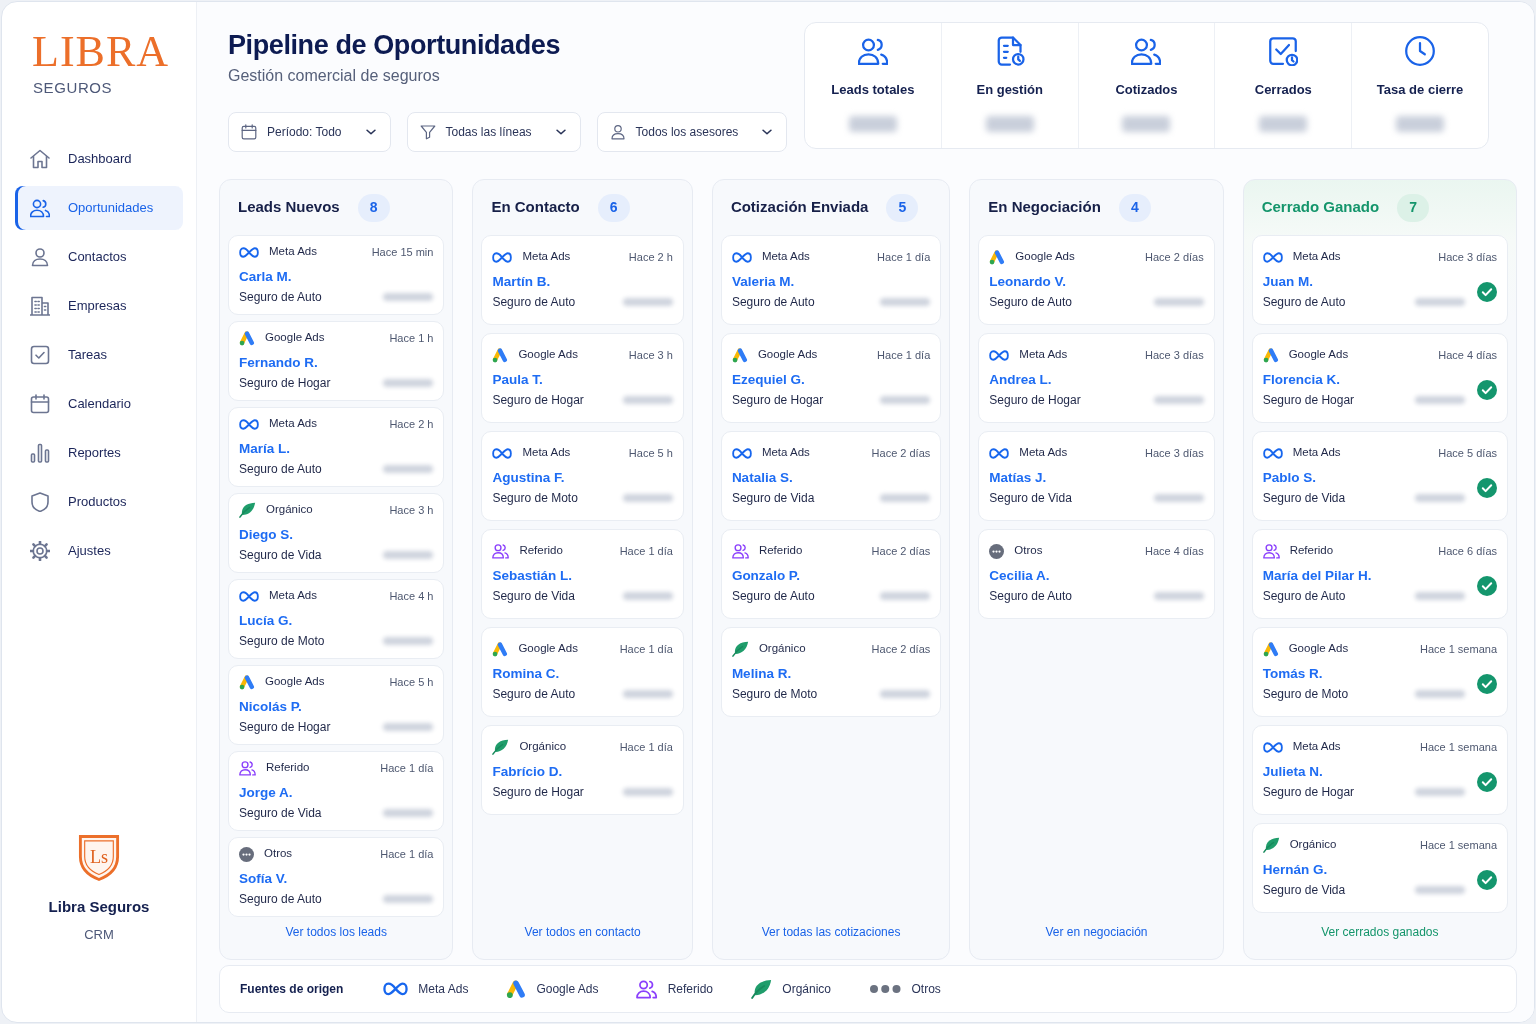 Image resolution: width=1536 pixels, height=1024 pixels. Describe the element at coordinates (1467, 257) in the screenshot. I see `time-label: Hace 3 días` at that location.